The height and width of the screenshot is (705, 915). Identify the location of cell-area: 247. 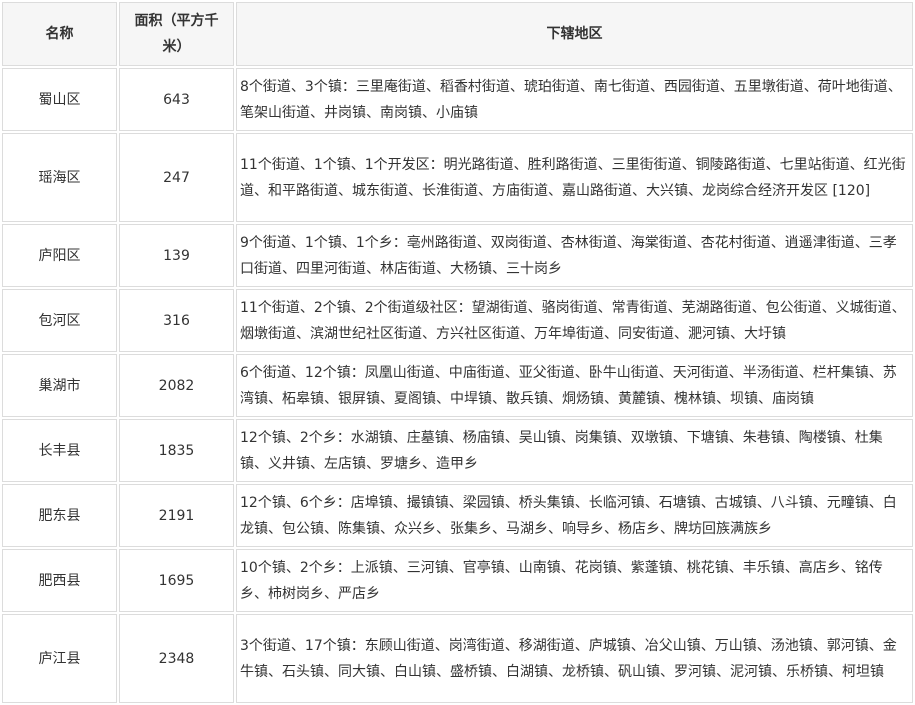
(176, 177).